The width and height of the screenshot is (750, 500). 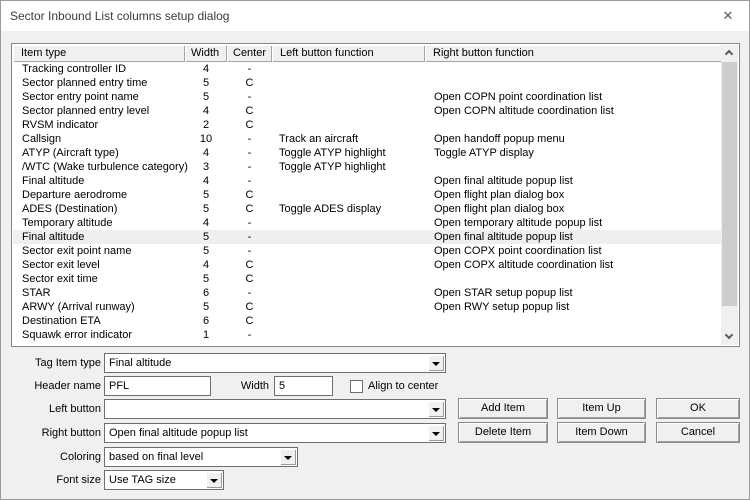 I want to click on cell-item: Callsign, so click(x=42, y=139).